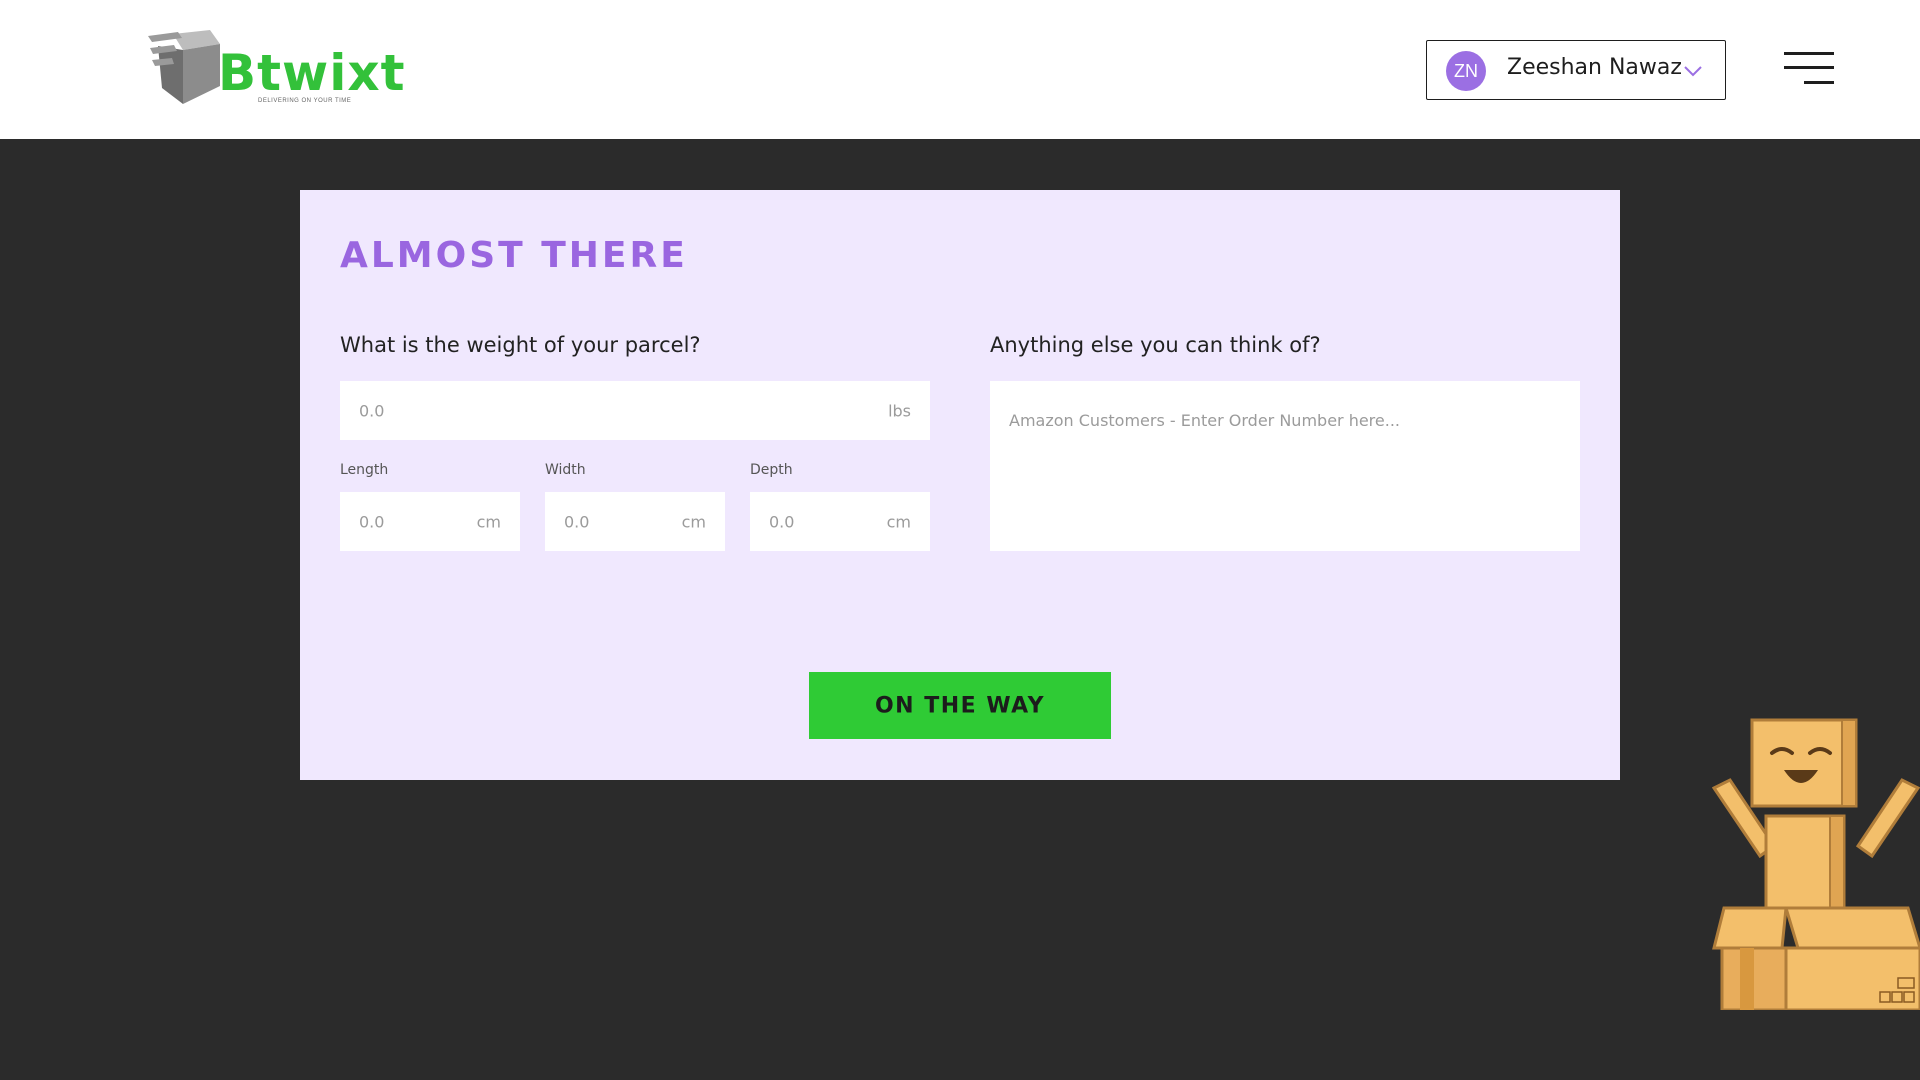 This screenshot has width=1920, height=1080. Describe the element at coordinates (520, 345) in the screenshot. I see `weight-label: What is the weight of your parcel?` at that location.